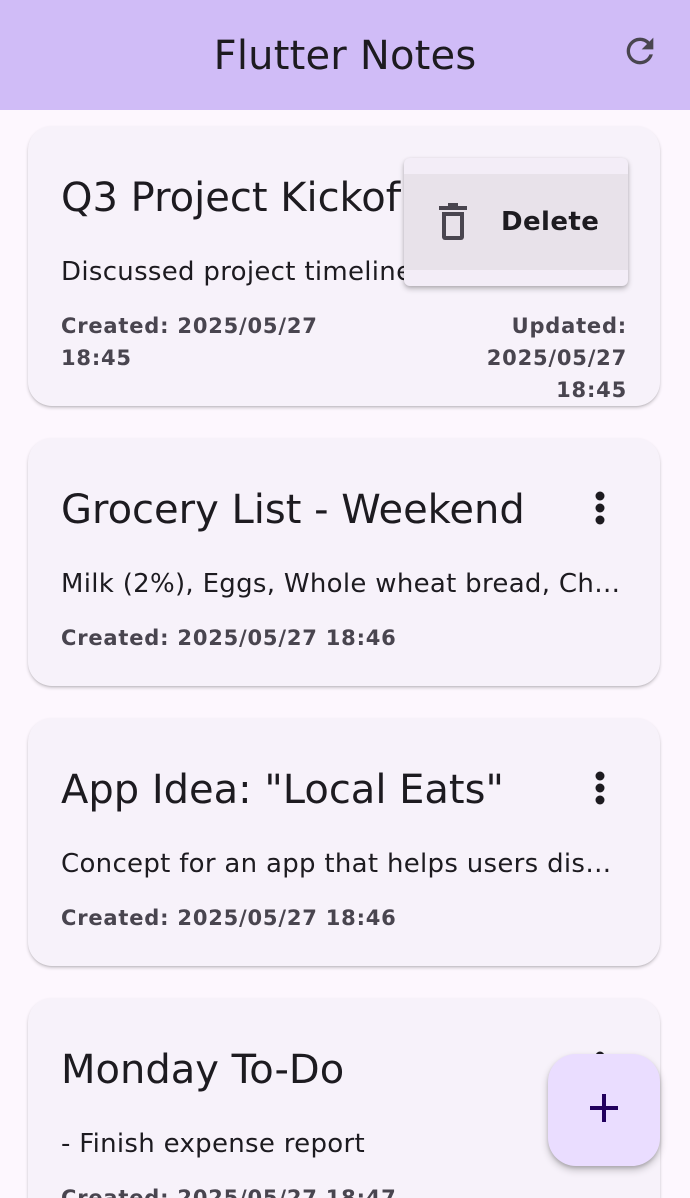 This screenshot has height=1198, width=690. Describe the element at coordinates (231, 198) in the screenshot. I see `note-title: Q3 Project Kickoff` at that location.